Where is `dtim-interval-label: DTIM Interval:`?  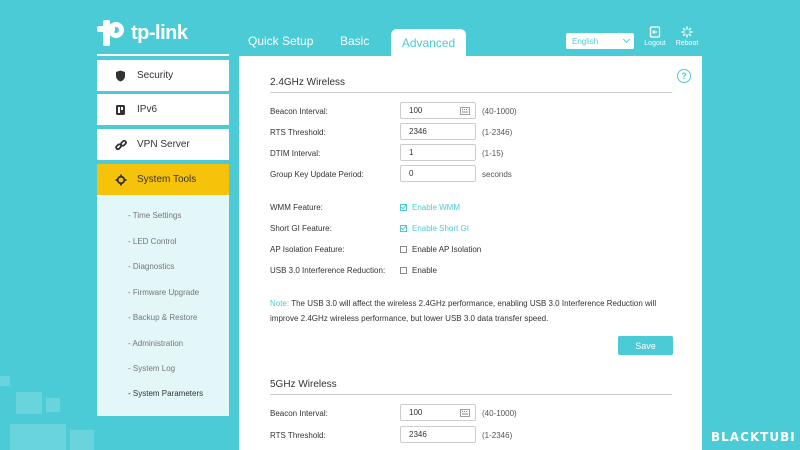
dtim-interval-label: DTIM Interval: is located at coordinates (295, 153).